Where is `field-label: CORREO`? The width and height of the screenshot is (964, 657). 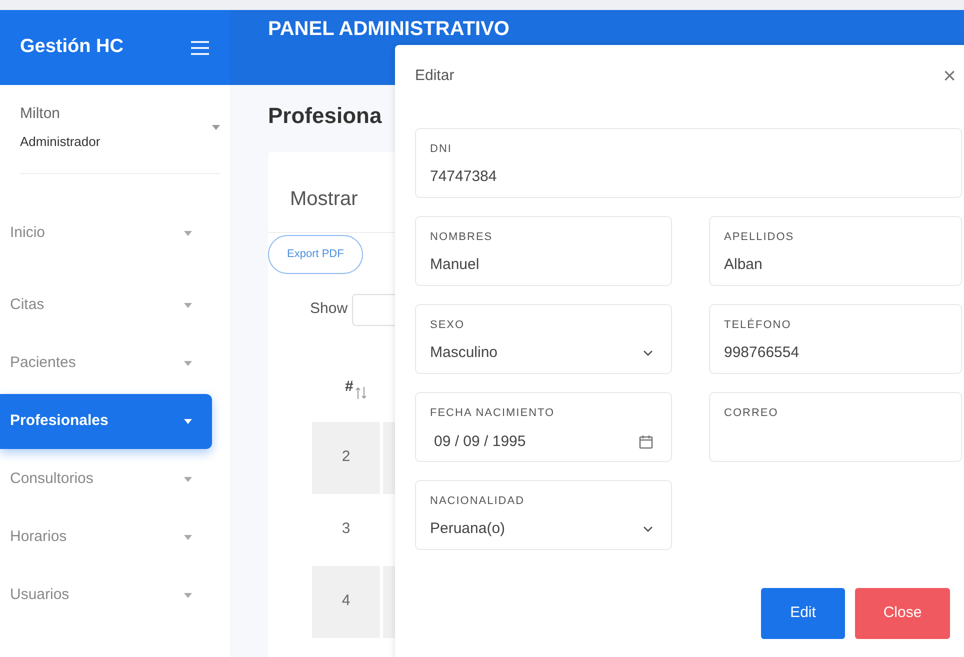 field-label: CORREO is located at coordinates (752, 413).